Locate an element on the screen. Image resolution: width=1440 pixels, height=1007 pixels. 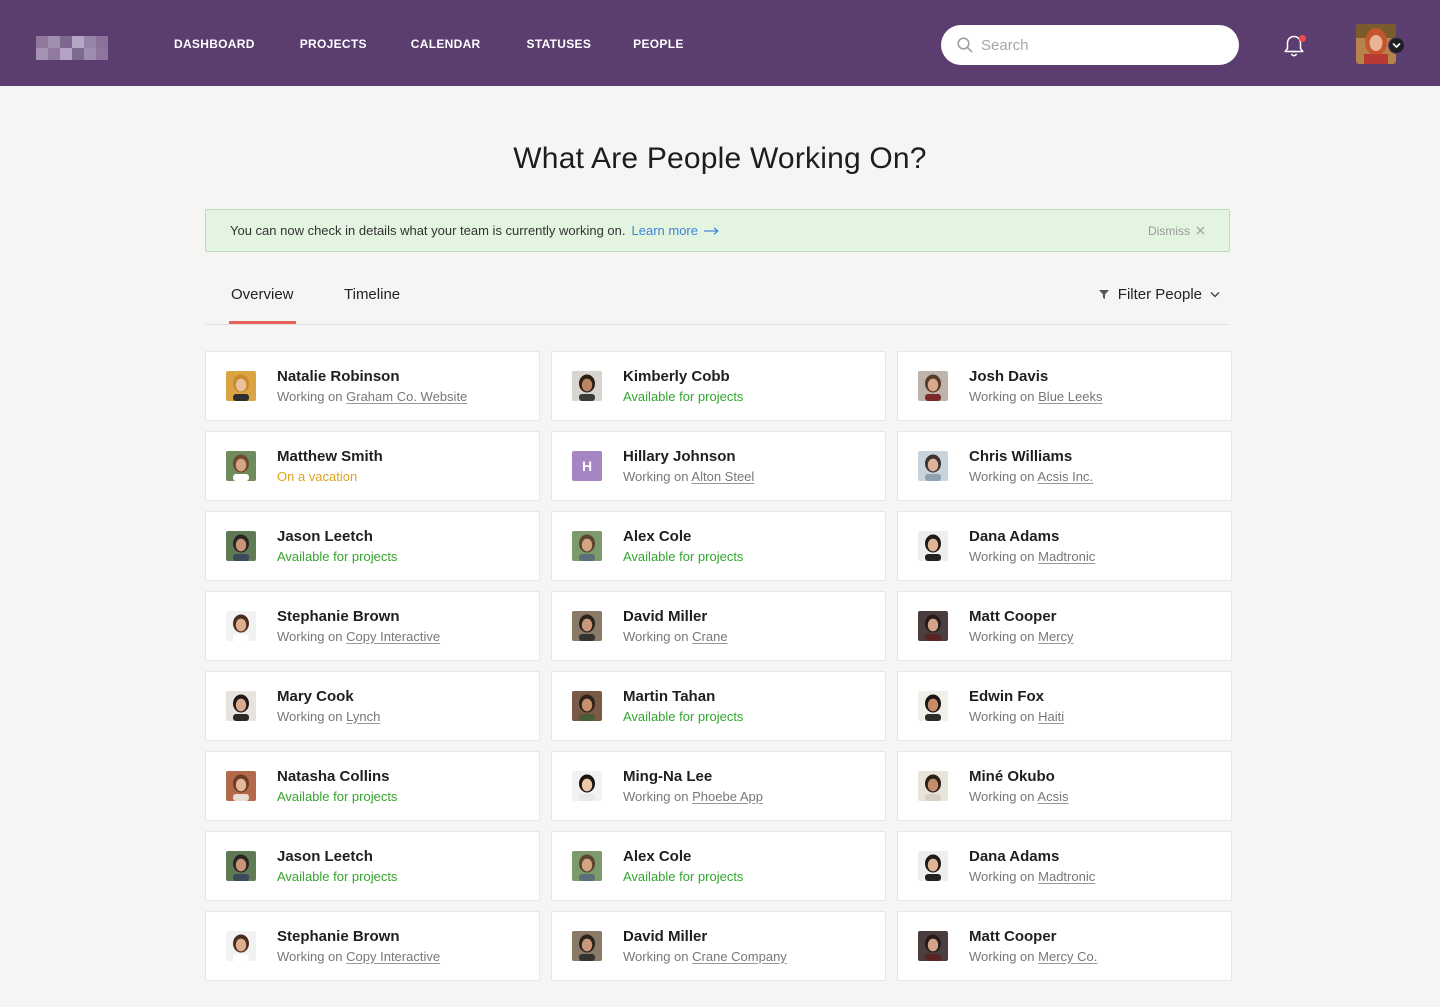
person-name: Jason Leetch is located at coordinates (325, 536).